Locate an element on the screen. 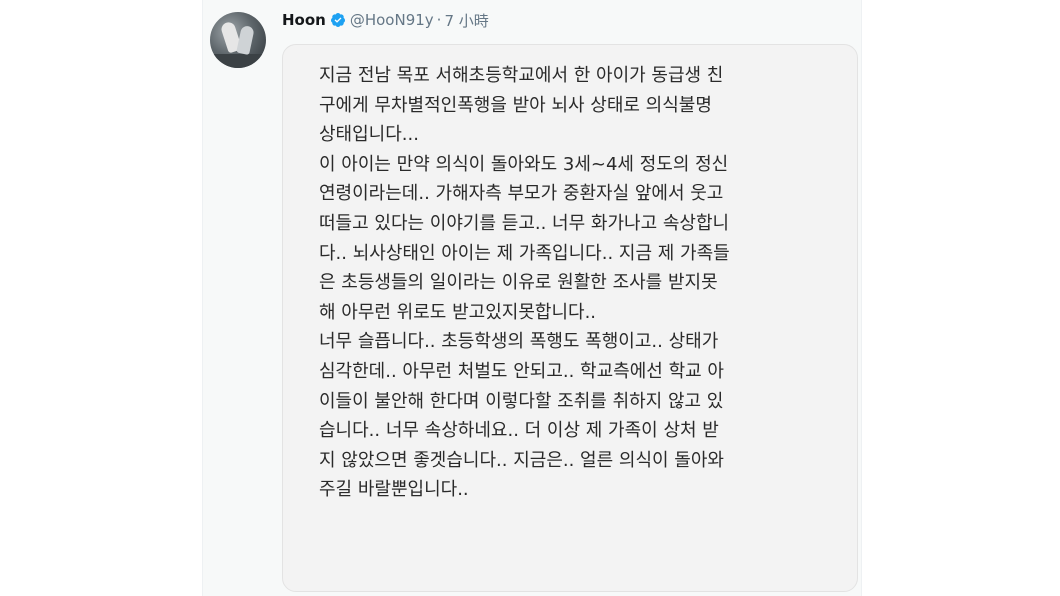  text-line: 지 않았으면 좋겟습니다.. 지금은.. 얼른 의식이 돌아와 is located at coordinates (521, 460).